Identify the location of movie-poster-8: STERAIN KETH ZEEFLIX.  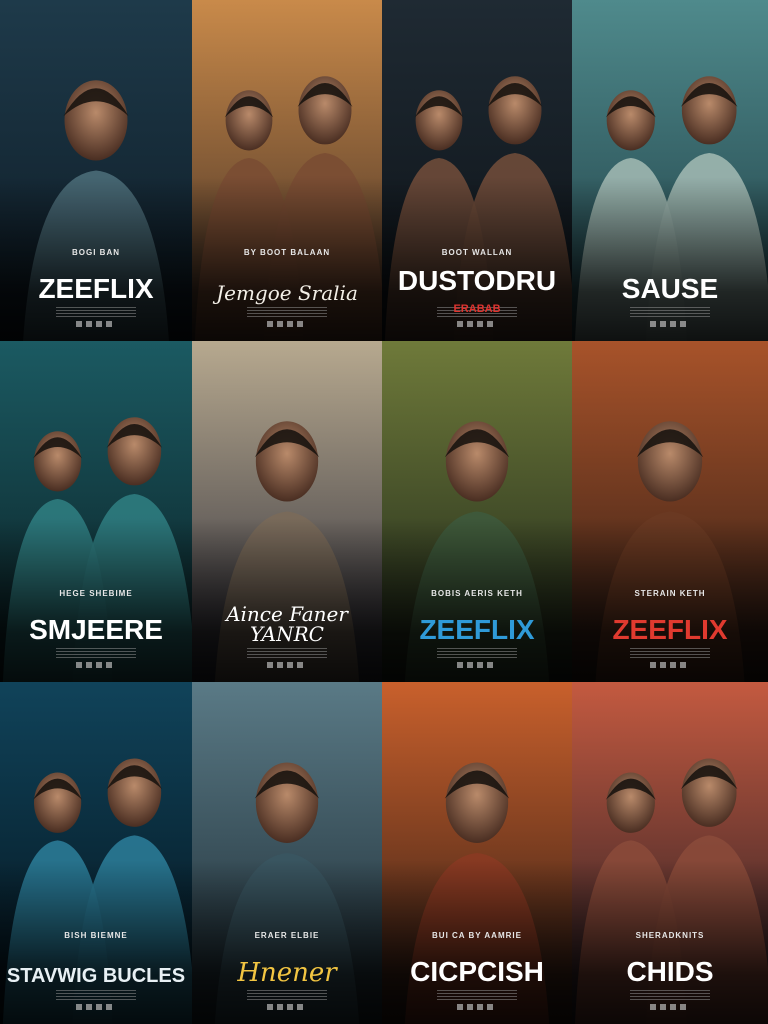
(670, 511).